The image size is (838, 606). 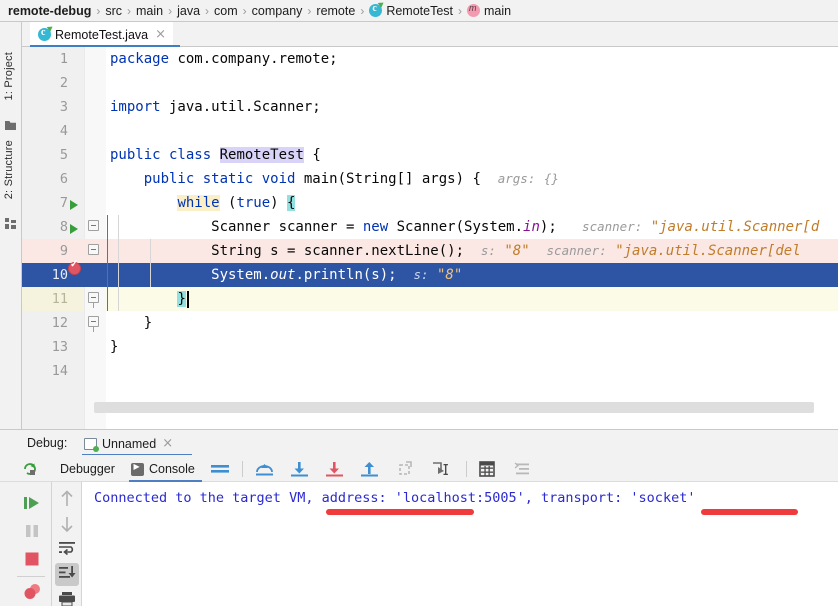 I want to click on line-number: 9, so click(x=63, y=251).